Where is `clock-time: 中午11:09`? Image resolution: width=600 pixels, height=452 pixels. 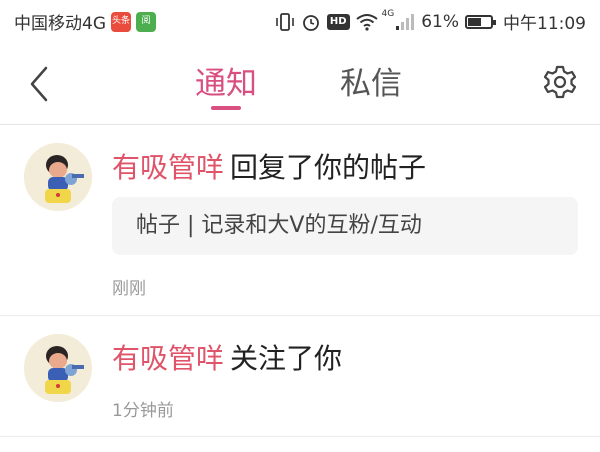
clock-time: 中午11:09 is located at coordinates (544, 24).